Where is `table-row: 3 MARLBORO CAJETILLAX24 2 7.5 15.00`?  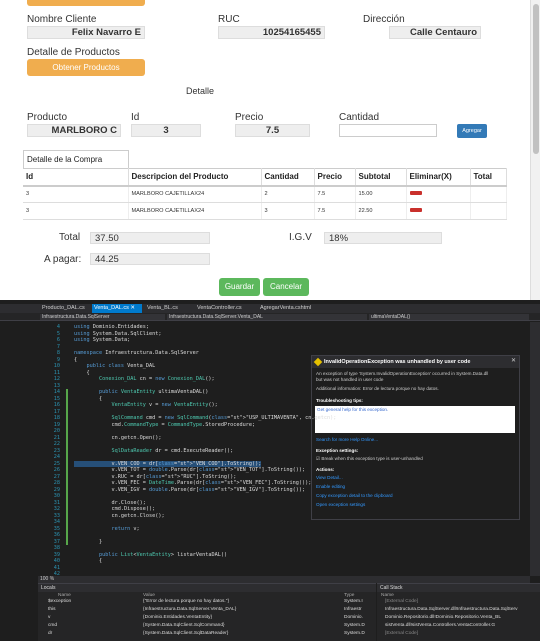
table-row: 3 MARLBORO CAJETILLAX24 2 7.5 15.00 is located at coordinates (265, 194).